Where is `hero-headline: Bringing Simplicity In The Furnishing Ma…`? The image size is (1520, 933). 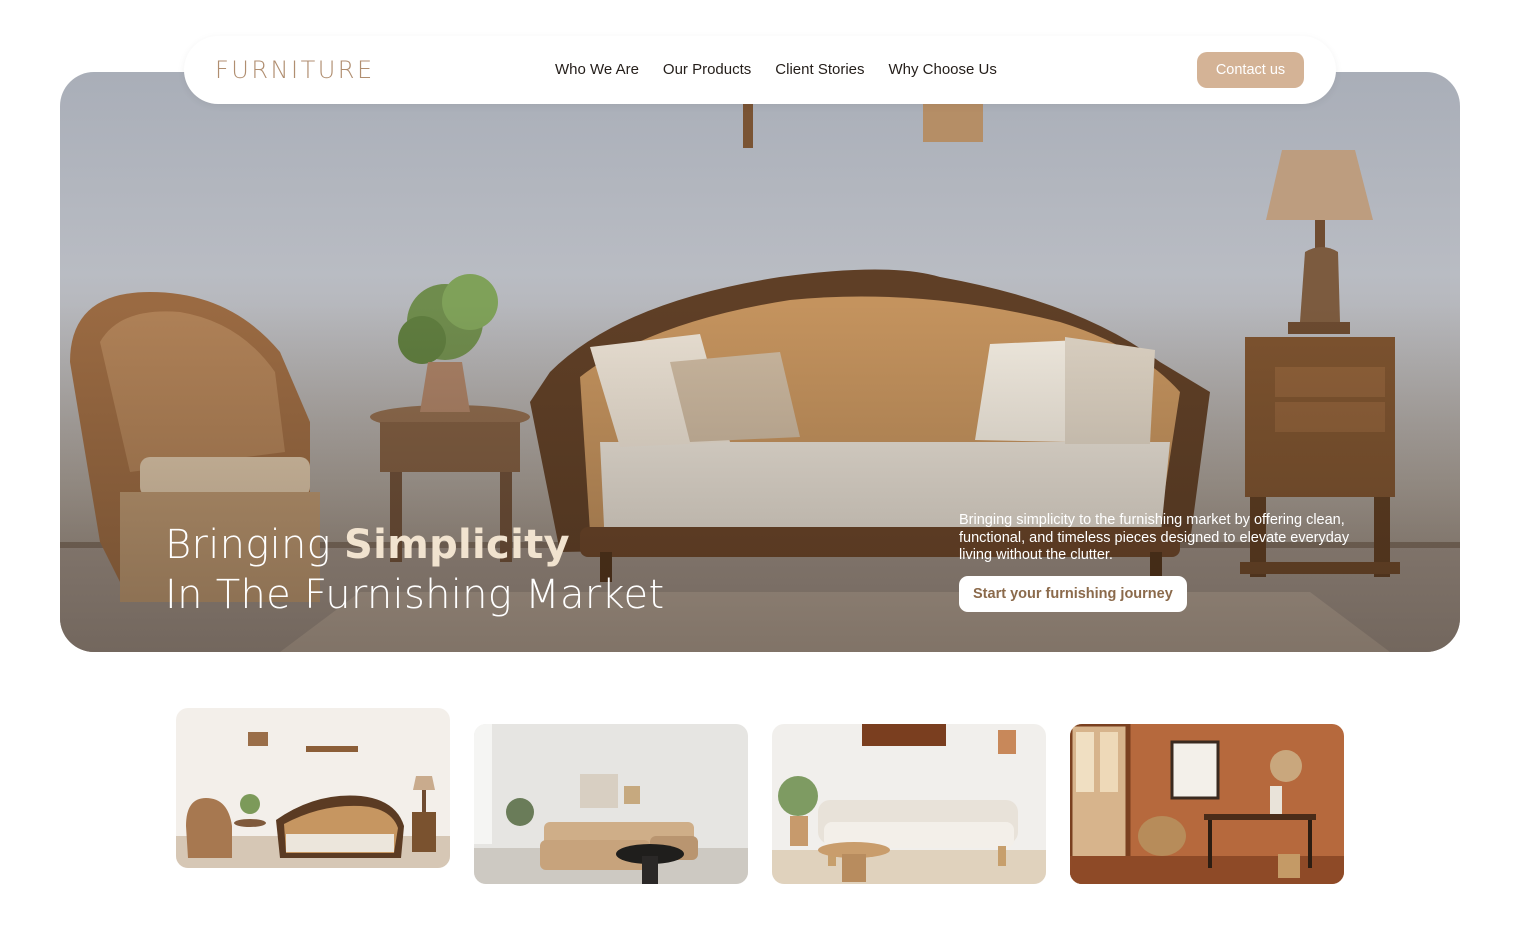
hero-headline: Bringing Simplicity In The Furnishing Ma… is located at coordinates (414, 570).